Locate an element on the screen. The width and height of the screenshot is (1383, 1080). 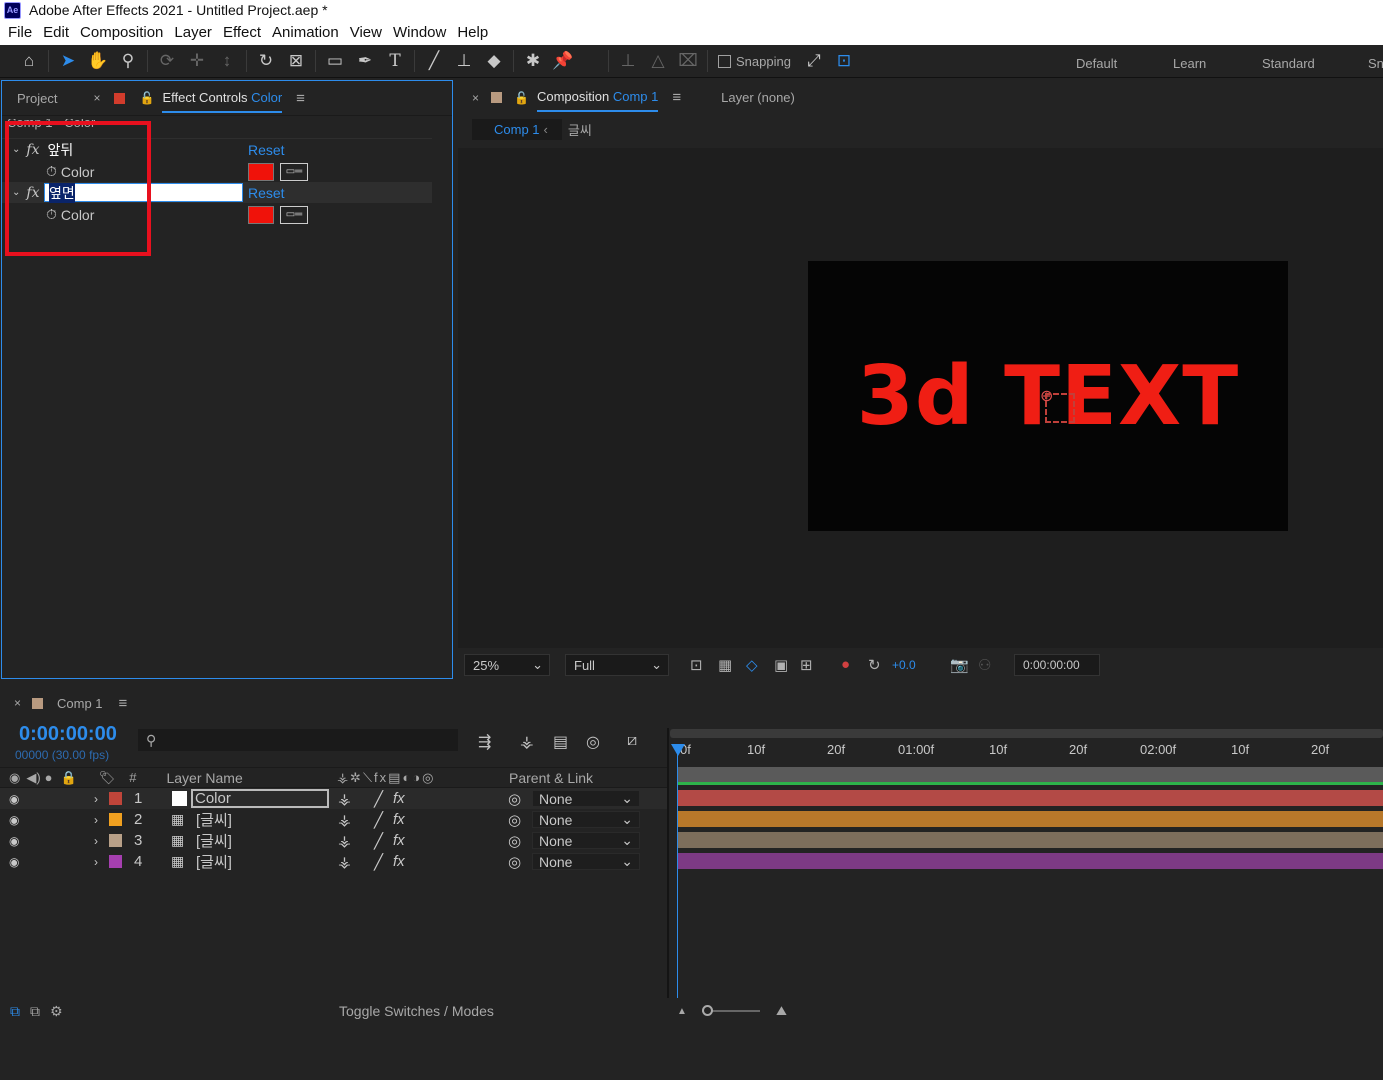
layer-name: Color is located at coordinates (260, 798).